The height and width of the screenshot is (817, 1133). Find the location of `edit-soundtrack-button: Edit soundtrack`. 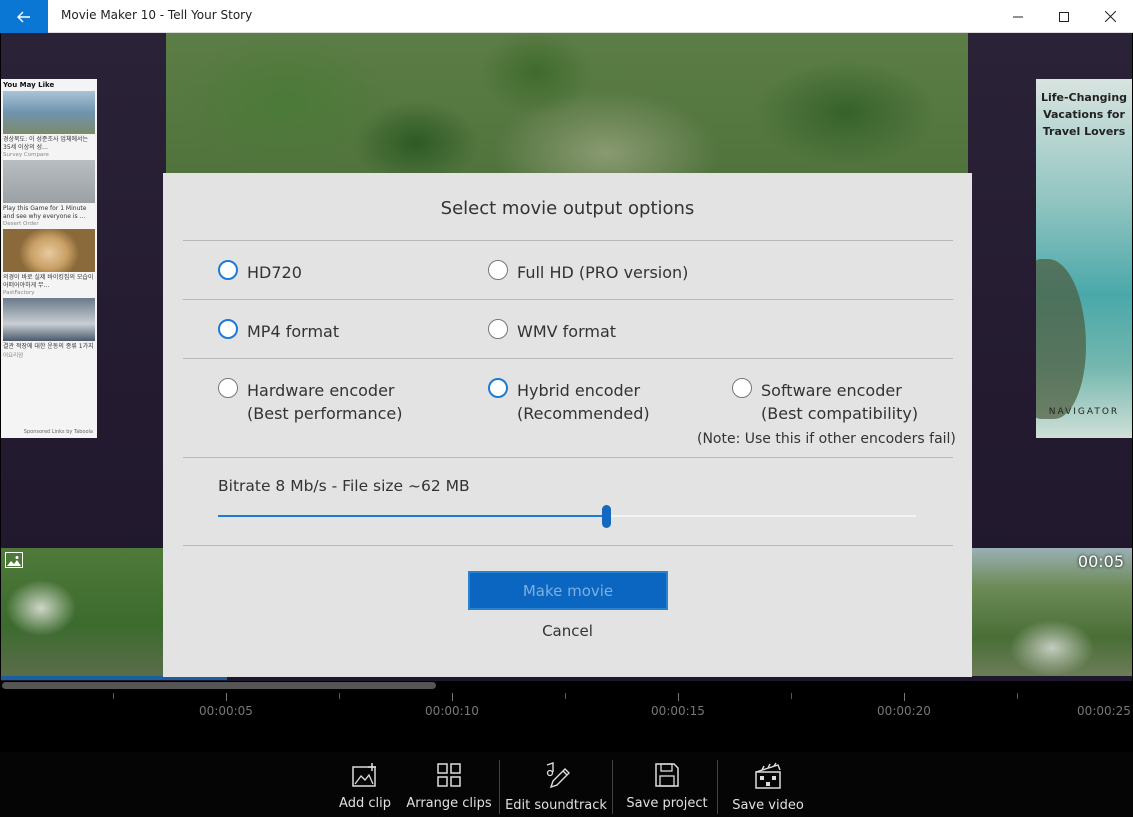

edit-soundtrack-button: Edit soundtrack is located at coordinates (556, 787).